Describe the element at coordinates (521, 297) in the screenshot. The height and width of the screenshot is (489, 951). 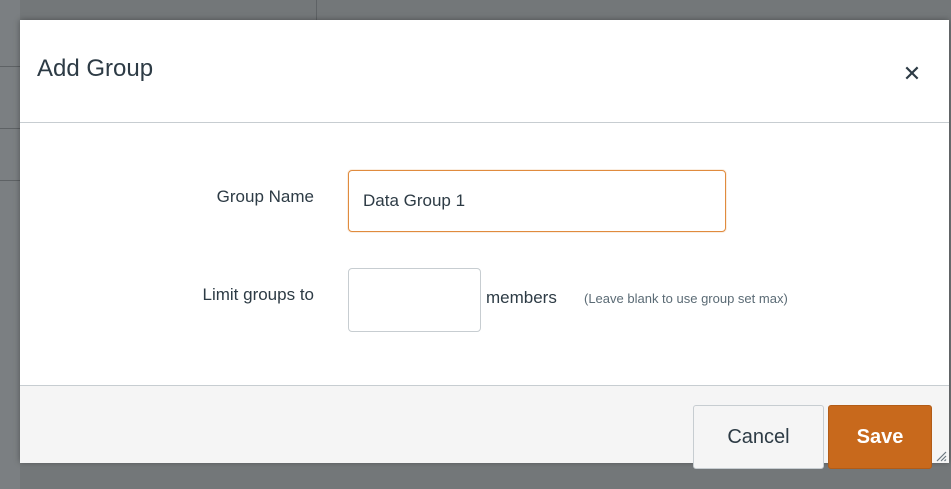
I see `members-label: members` at that location.